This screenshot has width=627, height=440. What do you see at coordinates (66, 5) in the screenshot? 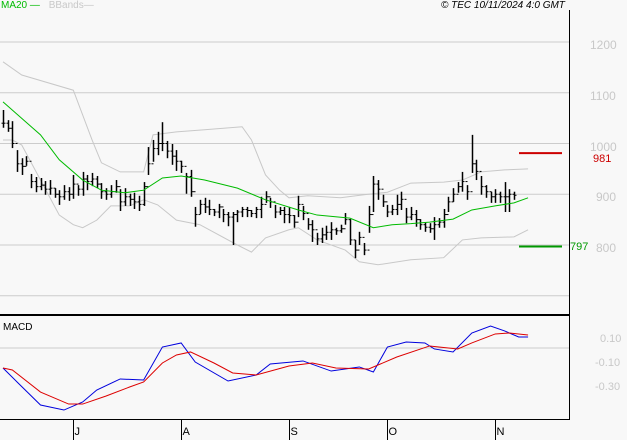
I see `legend-bbands: BBands` at bounding box center [66, 5].